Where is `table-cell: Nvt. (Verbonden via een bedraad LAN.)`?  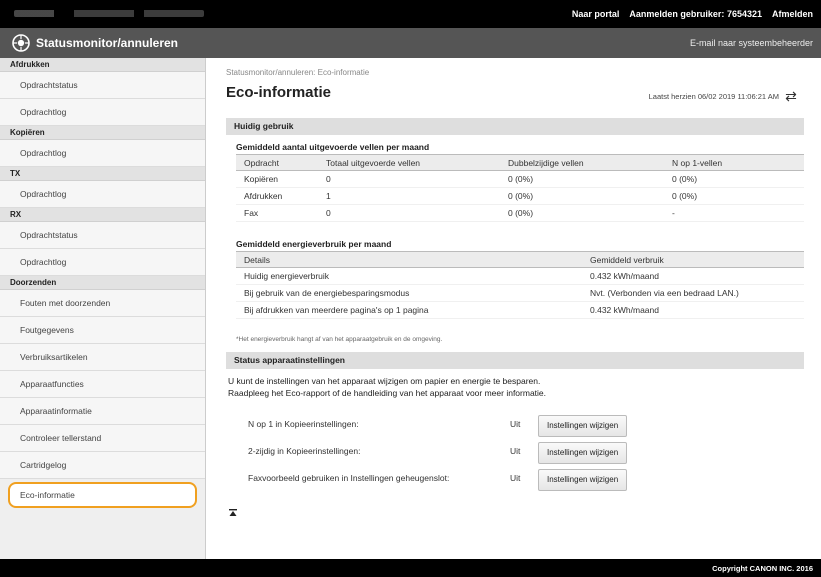
table-cell: Nvt. (Verbonden via een bedraad LAN.) is located at coordinates (693, 293).